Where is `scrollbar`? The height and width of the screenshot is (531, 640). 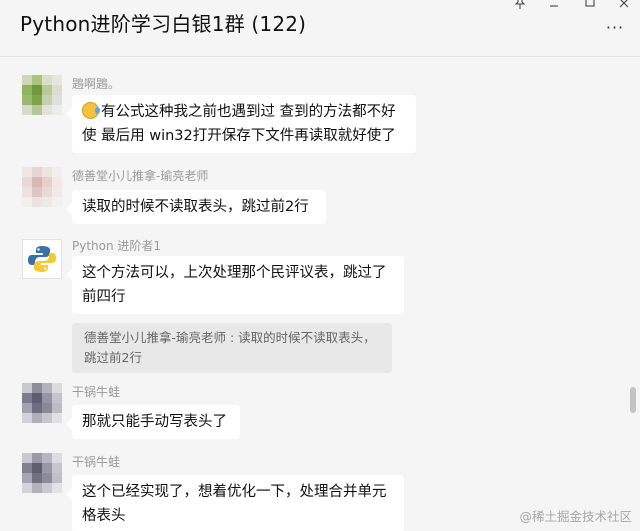
scrollbar is located at coordinates (633, 294).